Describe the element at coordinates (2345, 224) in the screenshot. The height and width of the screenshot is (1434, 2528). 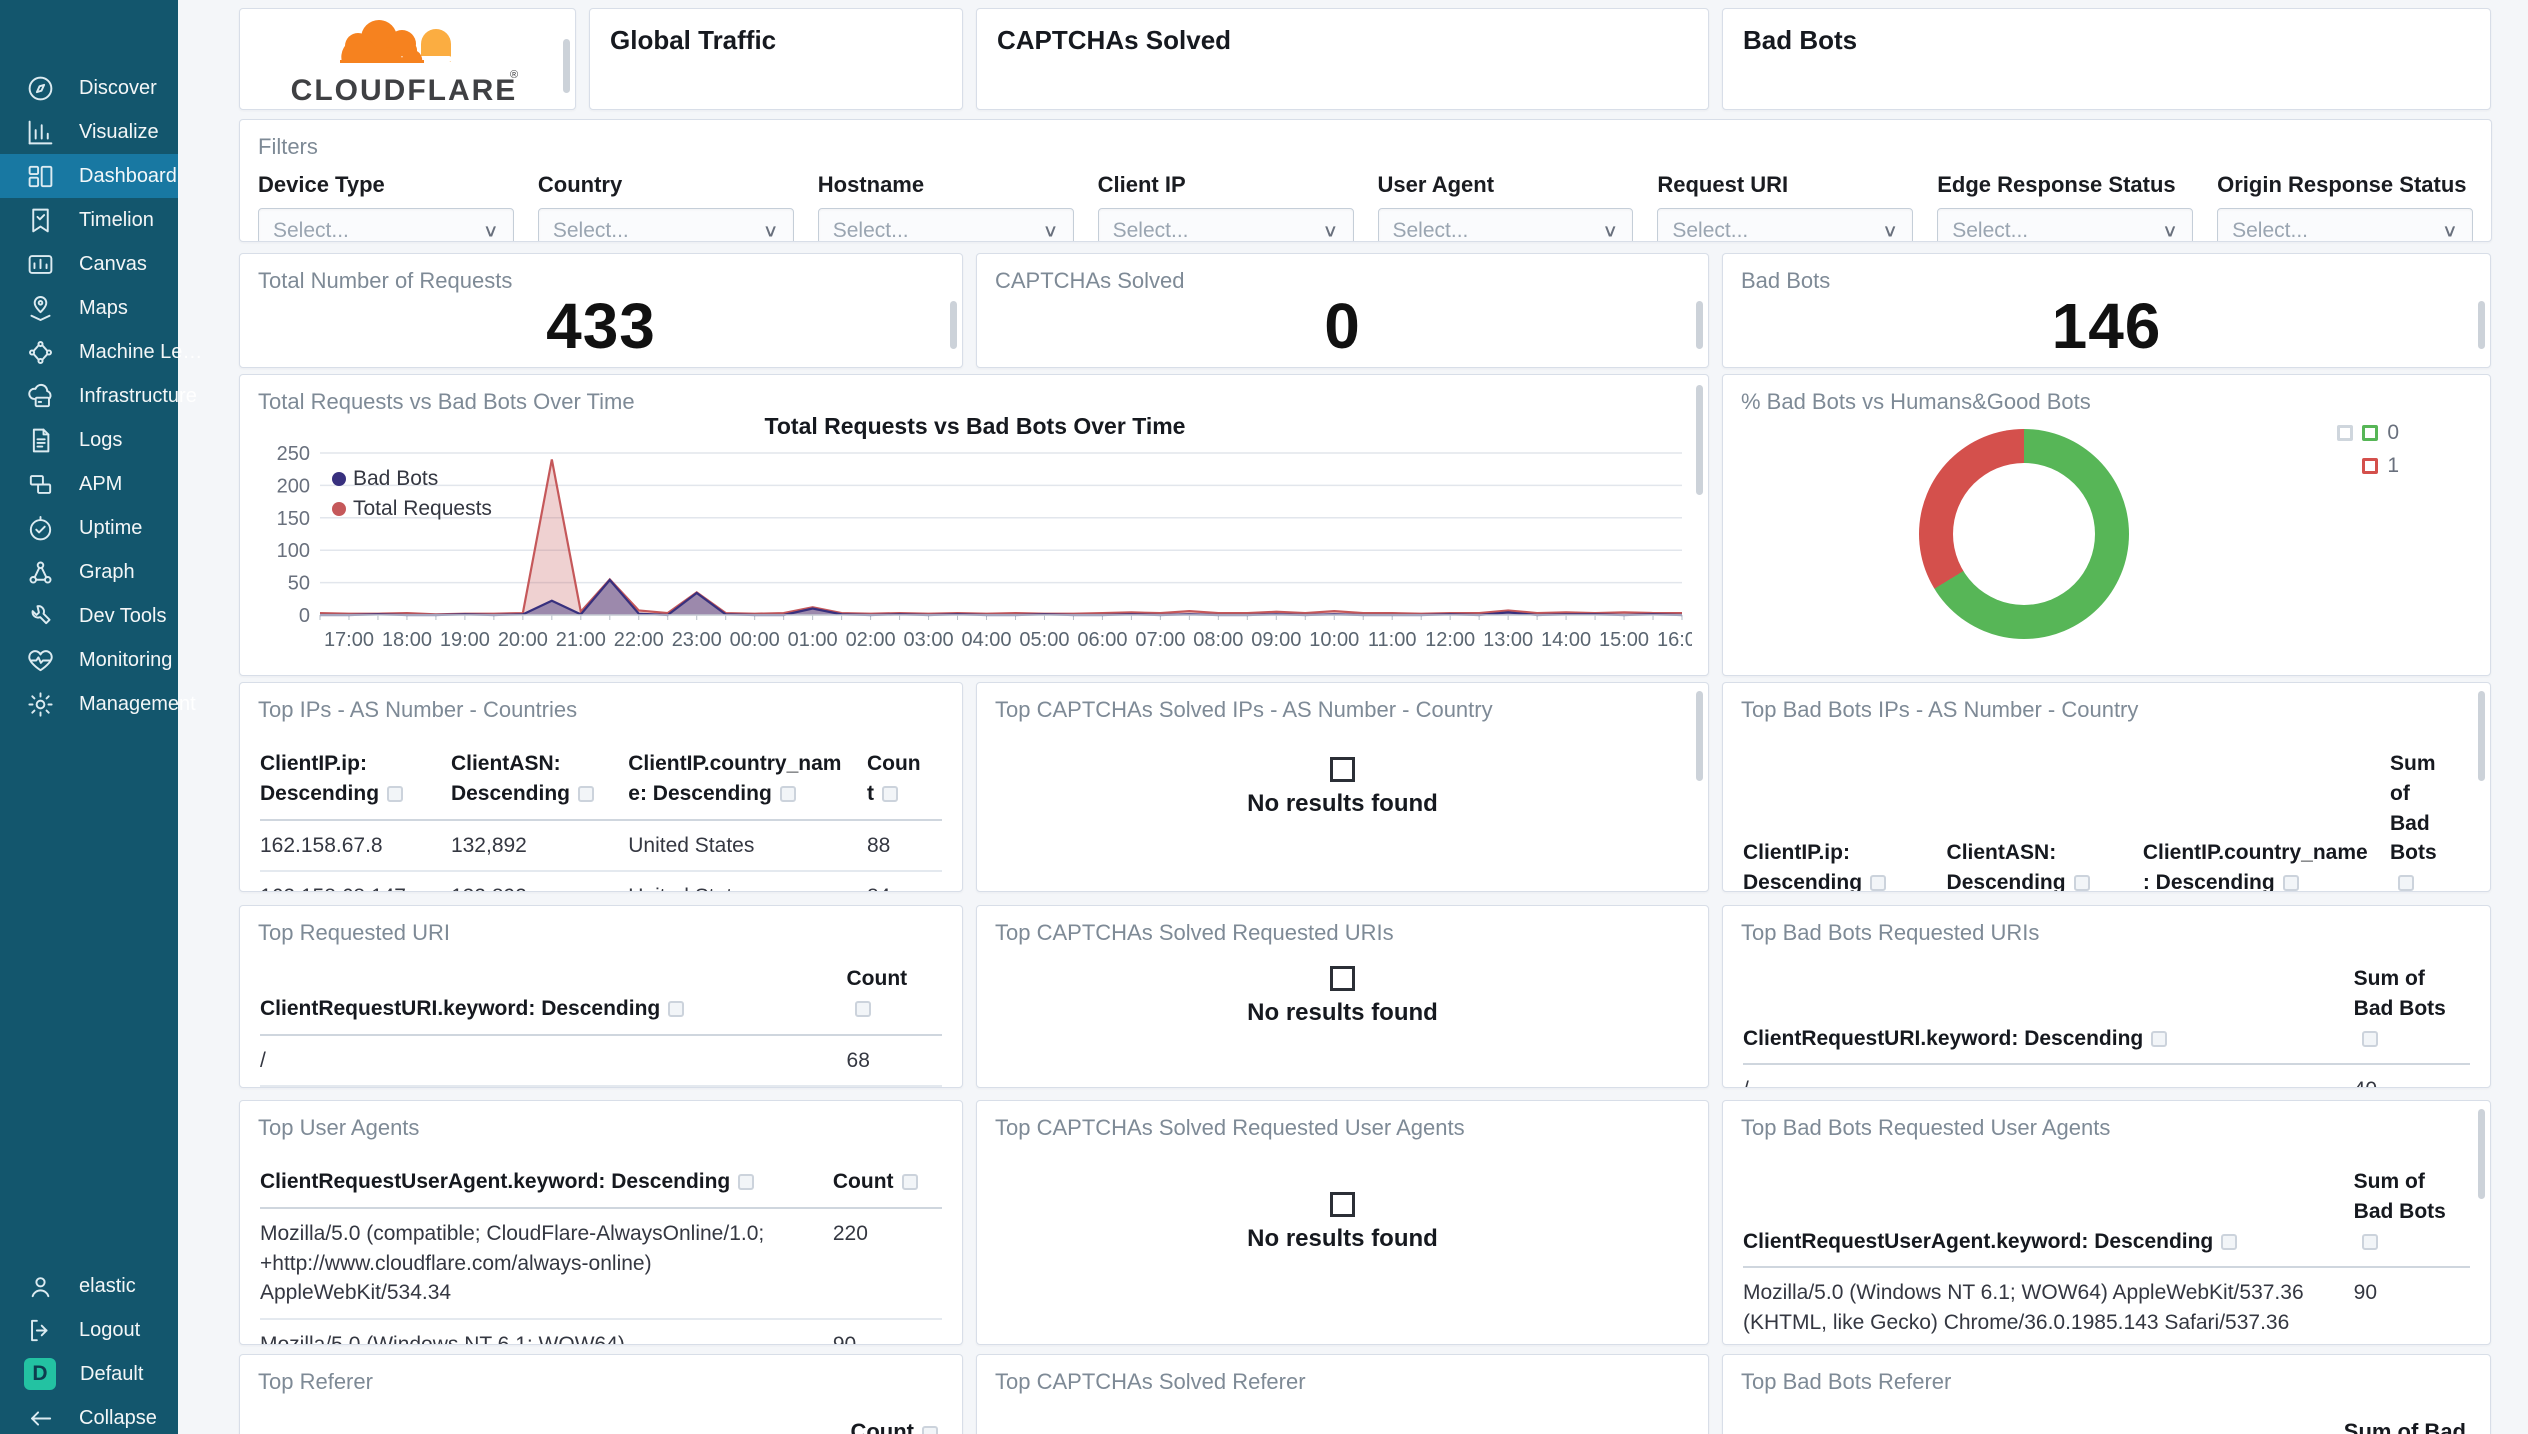
I see `origin-response-status-select: Select... ∨` at that location.